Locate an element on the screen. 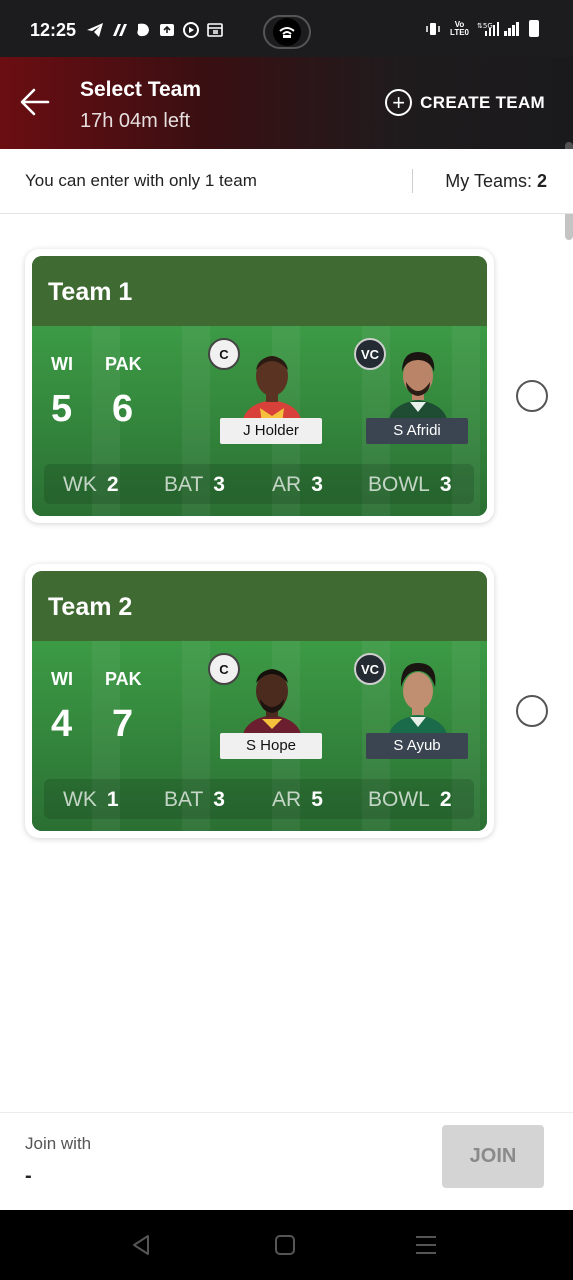 The image size is (573, 1280). nav-recents-button is located at coordinates (426, 1245).